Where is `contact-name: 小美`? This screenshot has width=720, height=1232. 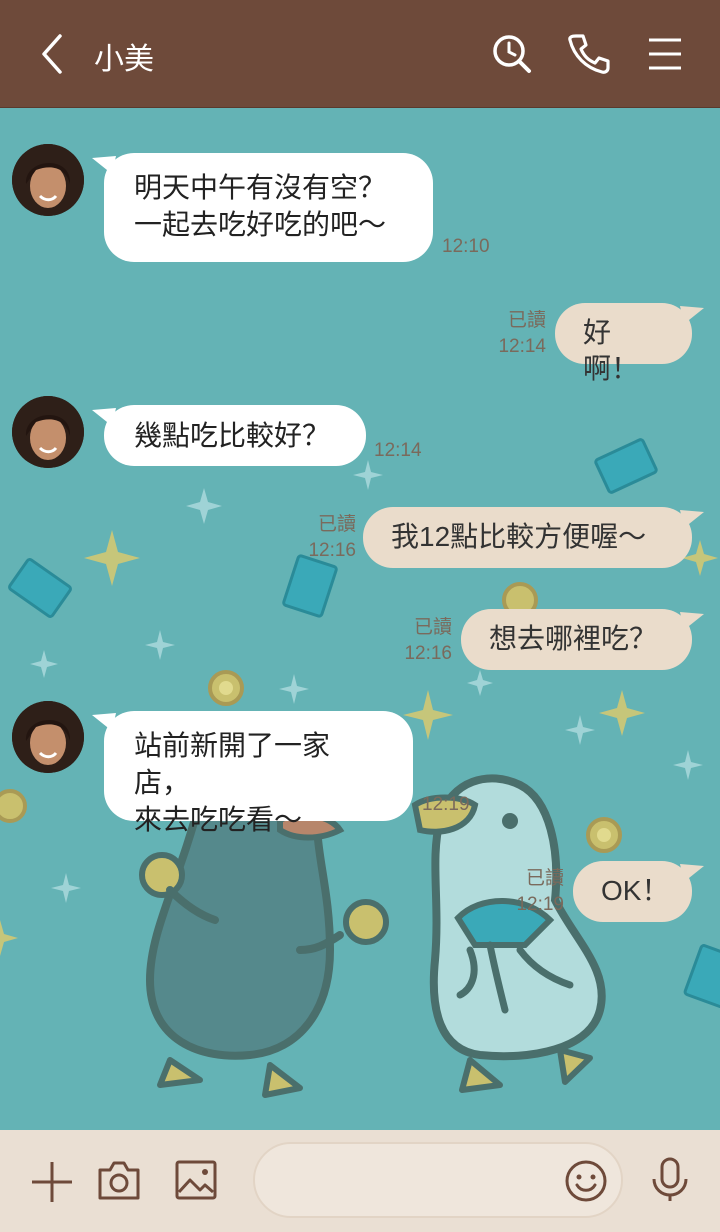
contact-name: 小美 is located at coordinates (124, 59).